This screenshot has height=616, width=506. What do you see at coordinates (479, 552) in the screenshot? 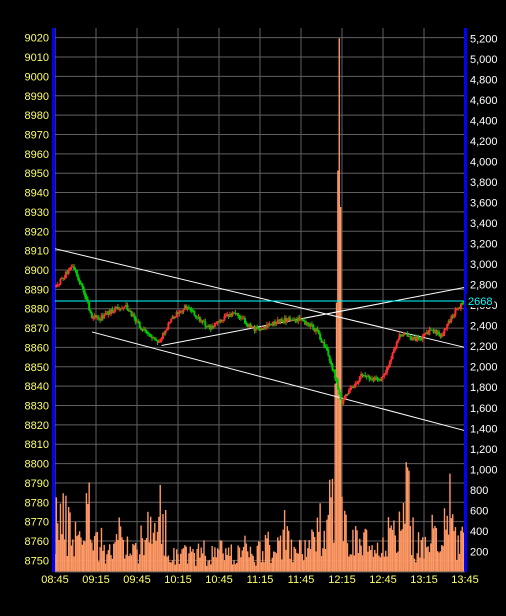
I see `volume-tick-label: 200` at bounding box center [479, 552].